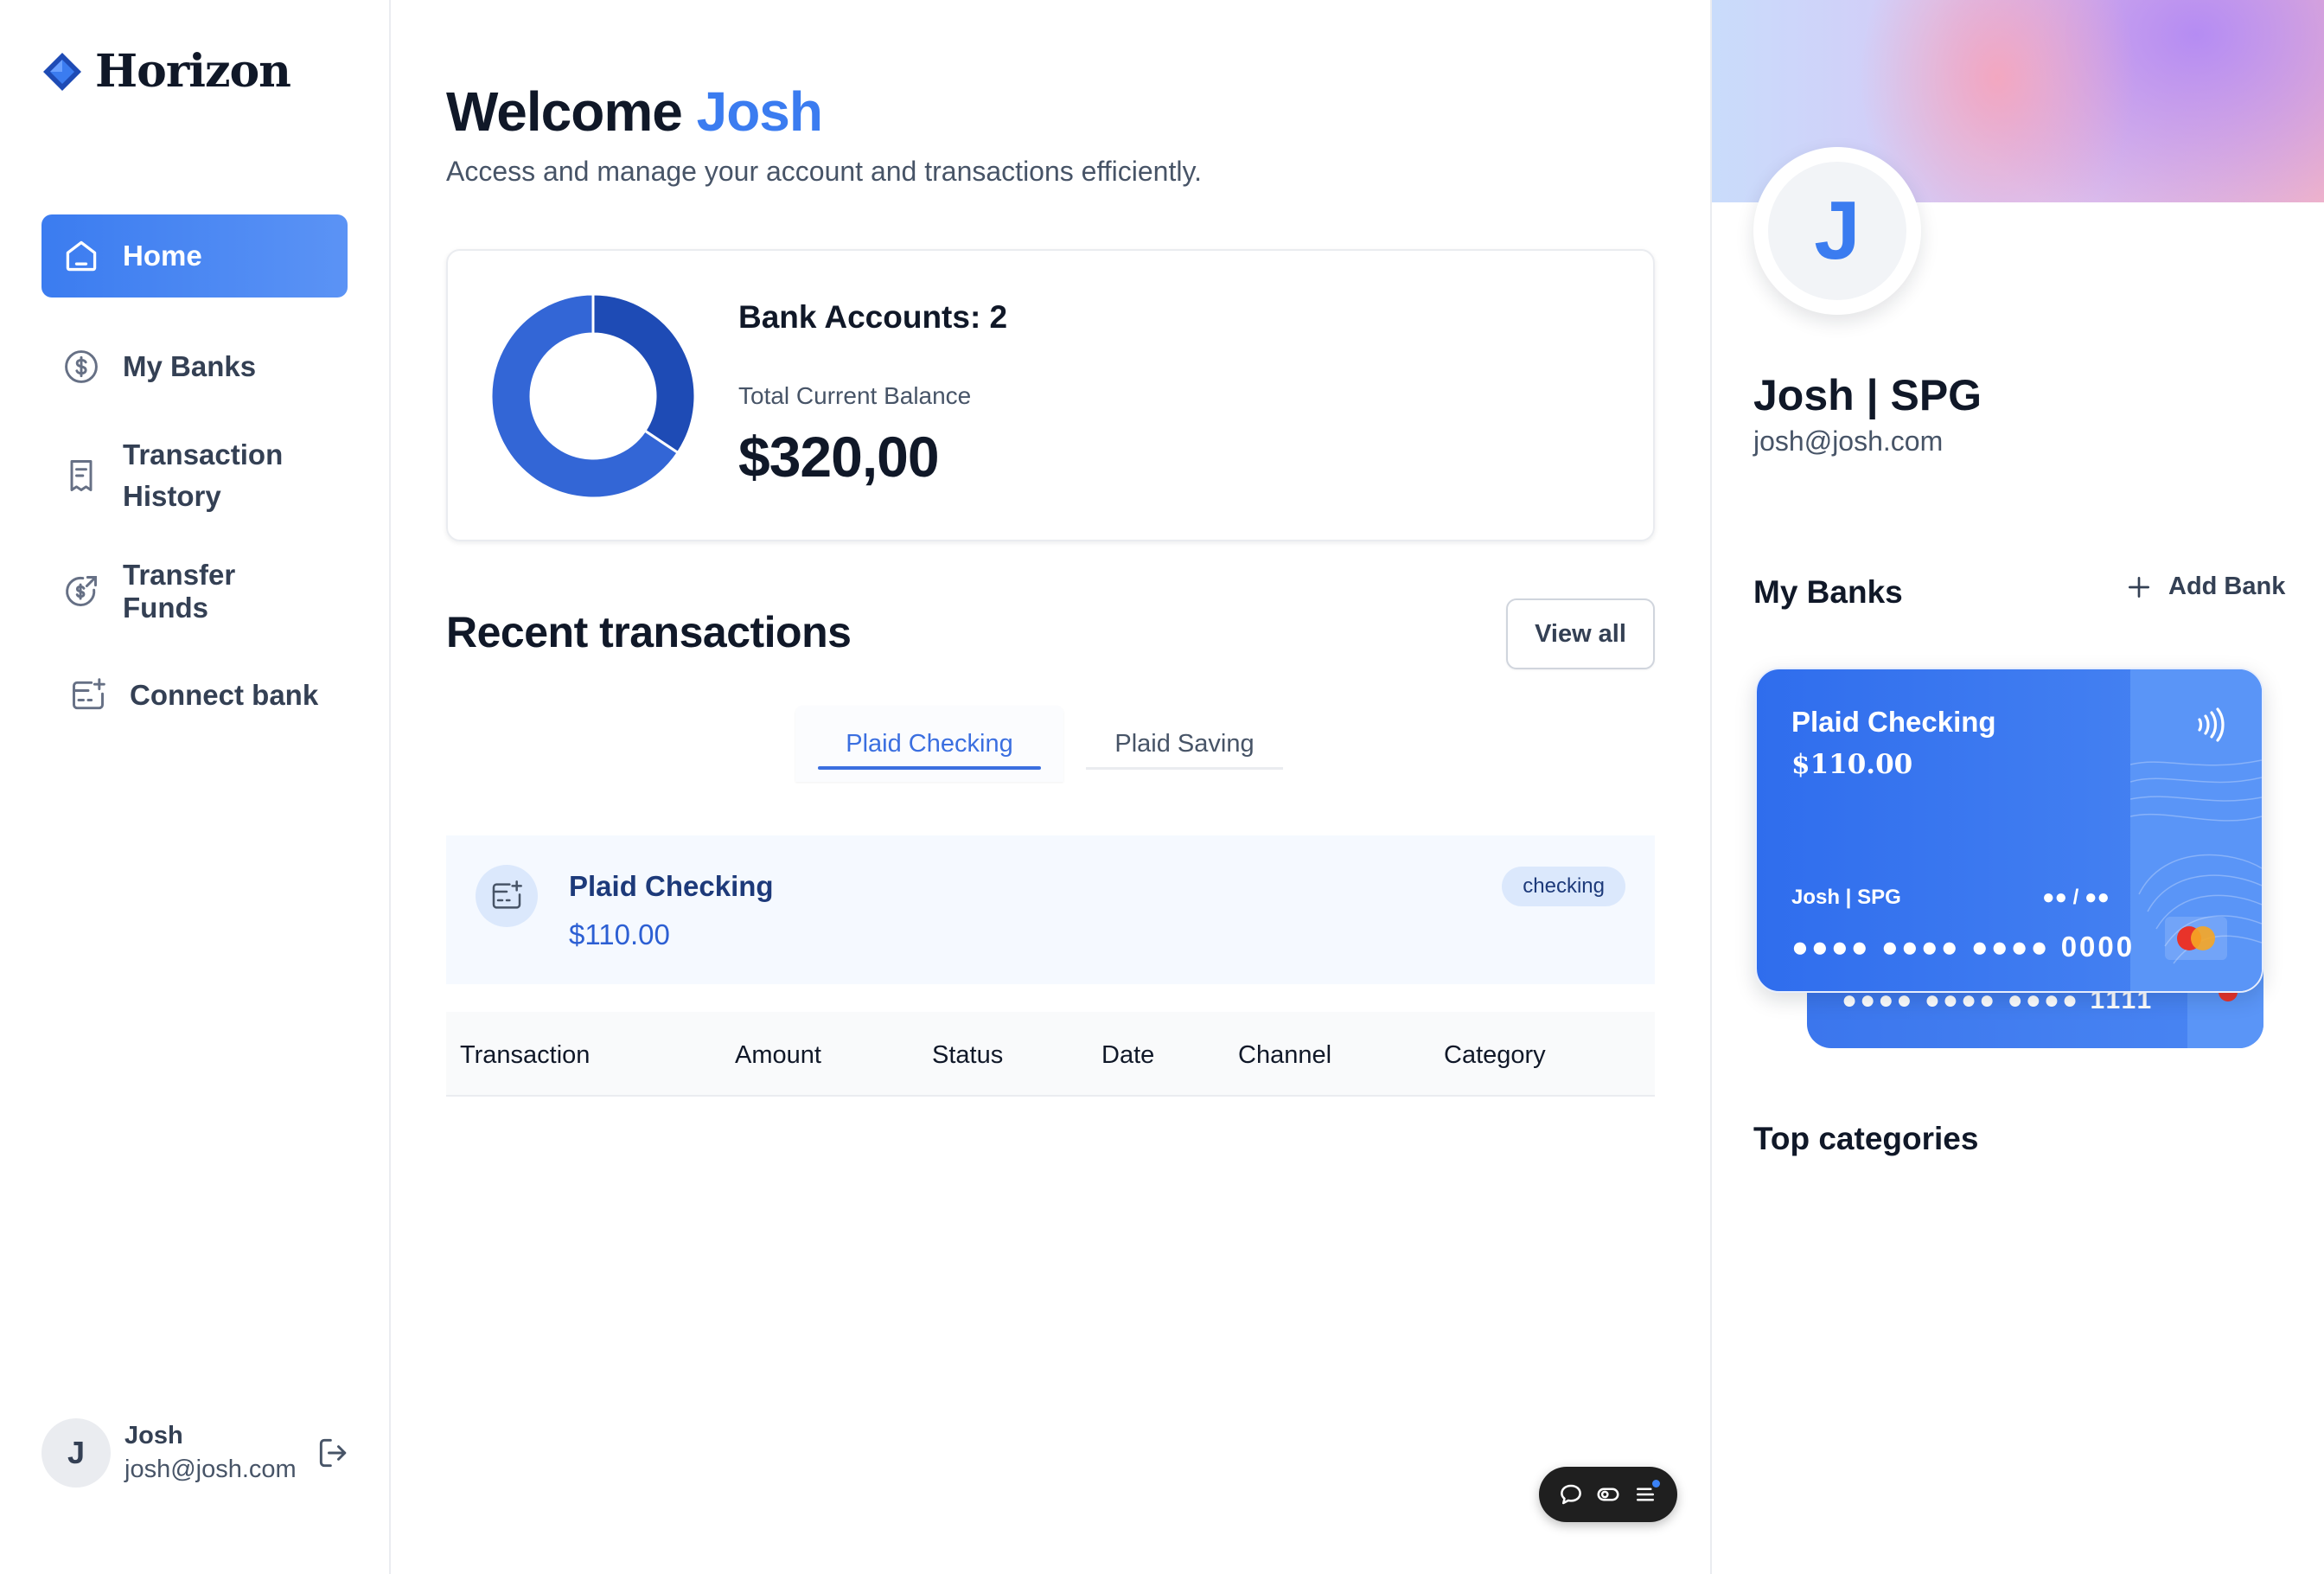  I want to click on sidebar-item-label: Transfer Funds, so click(179, 591).